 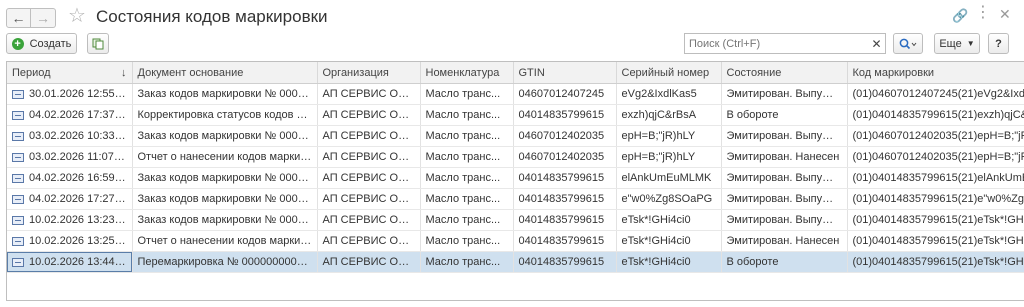 I want to click on period-cell: 10.02.2026 13:23:17, so click(x=70, y=220).